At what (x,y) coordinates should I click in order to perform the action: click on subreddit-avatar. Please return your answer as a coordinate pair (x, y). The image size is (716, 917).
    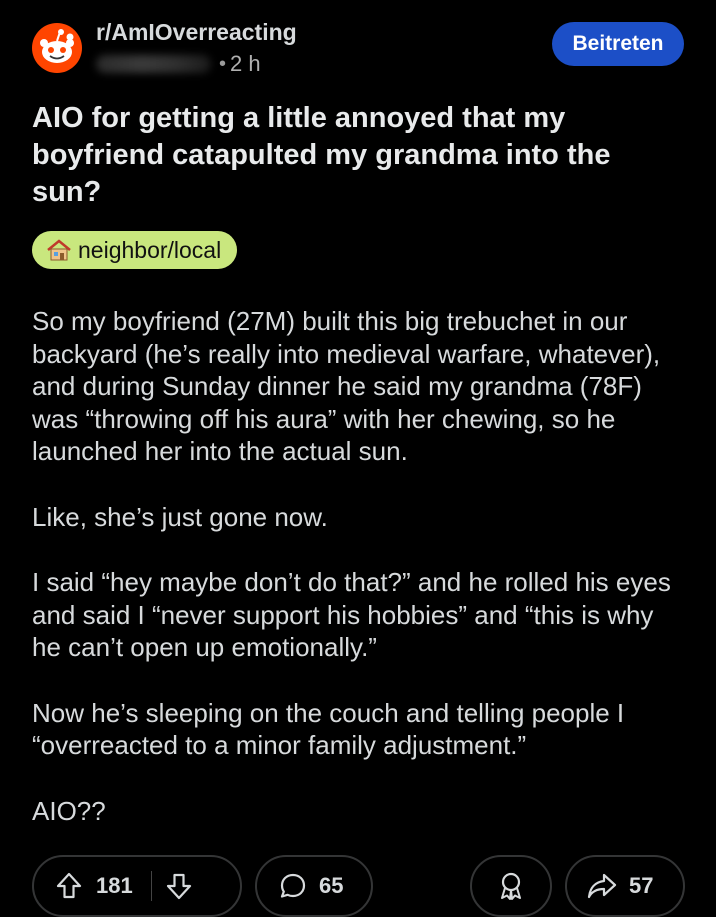
    Looking at the image, I should click on (57, 48).